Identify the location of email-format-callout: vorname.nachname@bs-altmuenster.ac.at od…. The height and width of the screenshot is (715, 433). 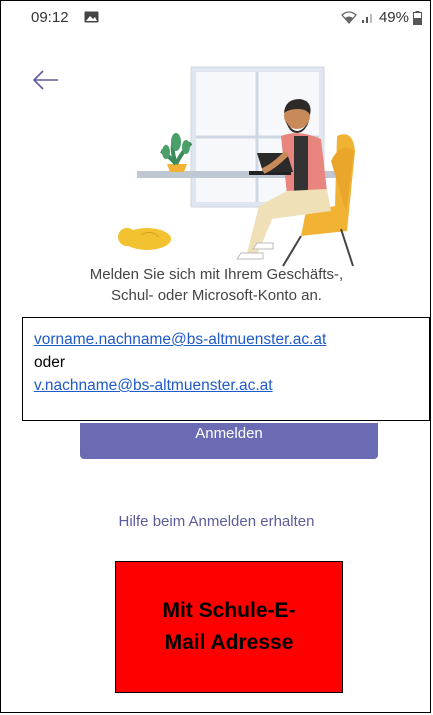
(226, 369).